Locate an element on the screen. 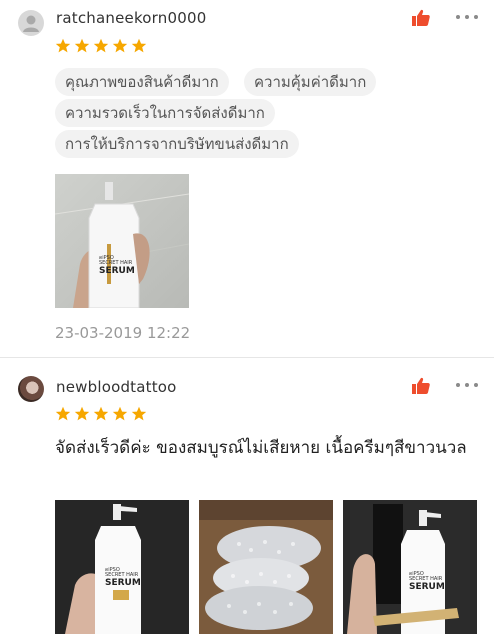 The height and width of the screenshot is (640, 494). review-tag: คุณภาพของสินค้าดีมาก is located at coordinates (142, 82).